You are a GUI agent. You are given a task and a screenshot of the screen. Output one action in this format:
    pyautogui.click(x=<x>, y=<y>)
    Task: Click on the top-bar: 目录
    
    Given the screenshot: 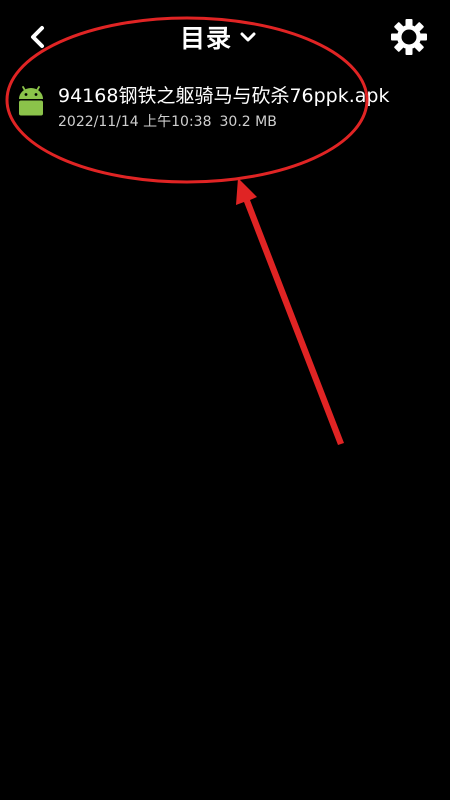 What is the action you would take?
    pyautogui.click(x=225, y=38)
    